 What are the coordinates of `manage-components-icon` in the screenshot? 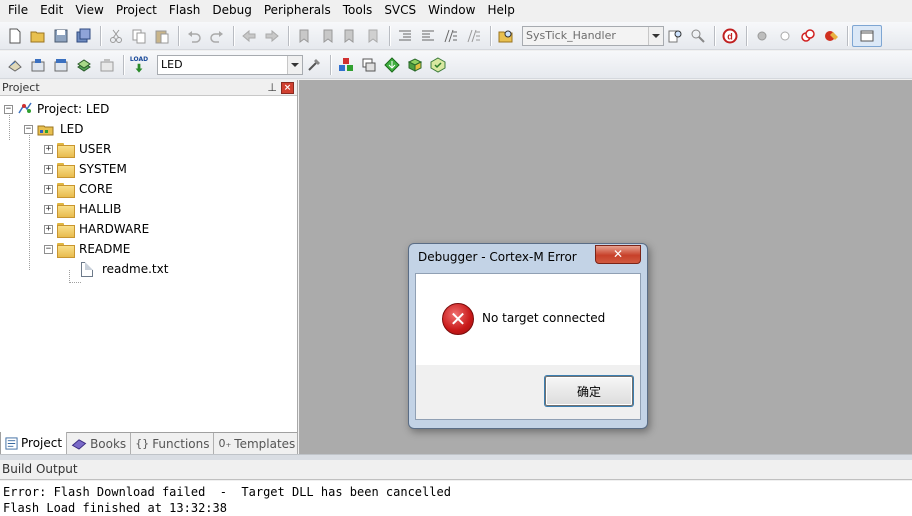 It's located at (346, 65).